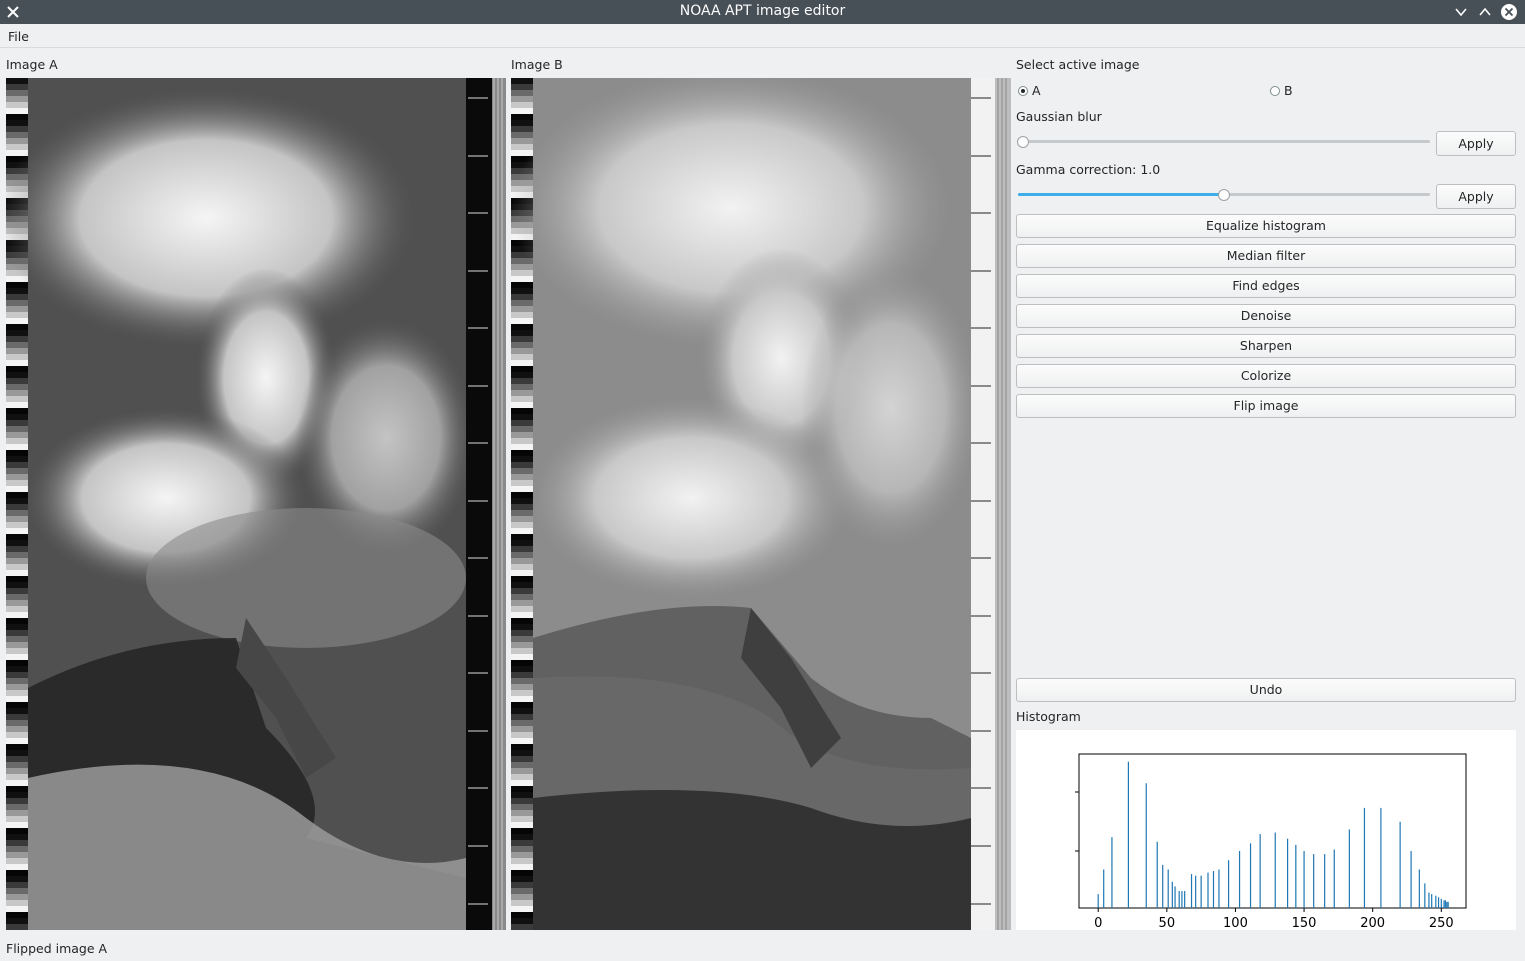 Image resolution: width=1525 pixels, height=961 pixels. What do you see at coordinates (1224, 195) in the screenshot?
I see `gamma-slider-handle` at bounding box center [1224, 195].